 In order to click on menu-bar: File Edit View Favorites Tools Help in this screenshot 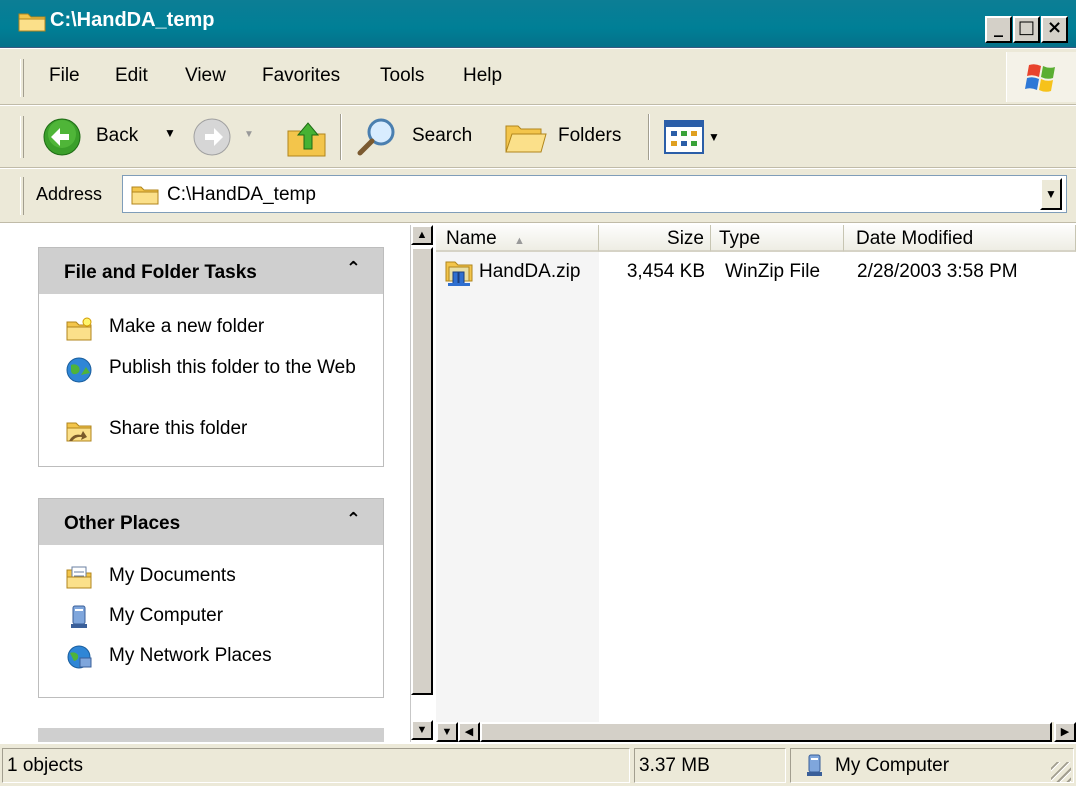, I will do `click(538, 77)`.